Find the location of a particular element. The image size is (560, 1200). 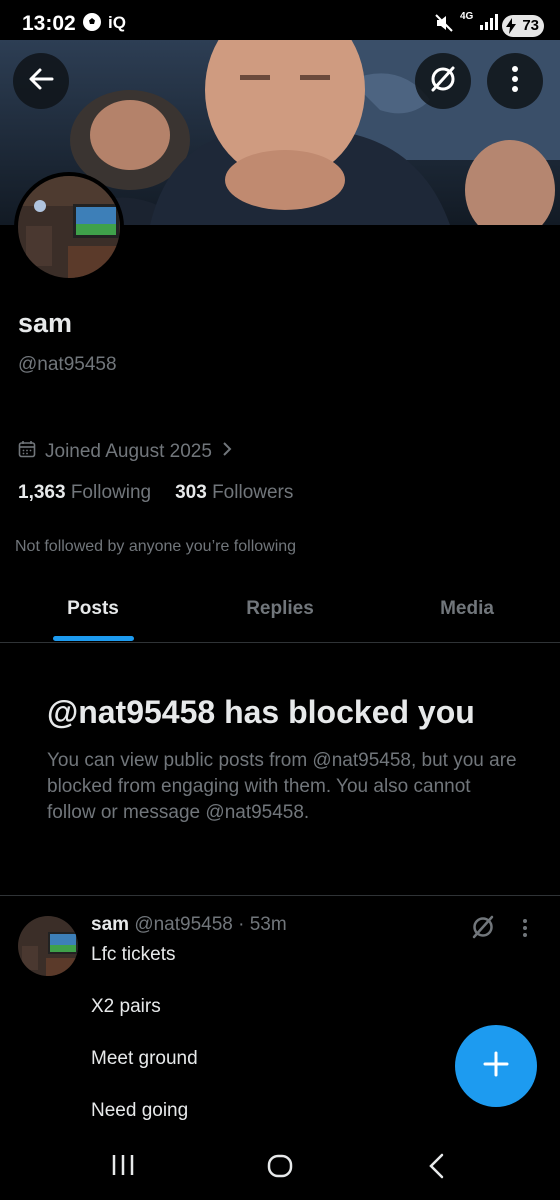

home-icon is located at coordinates (280, 1168).